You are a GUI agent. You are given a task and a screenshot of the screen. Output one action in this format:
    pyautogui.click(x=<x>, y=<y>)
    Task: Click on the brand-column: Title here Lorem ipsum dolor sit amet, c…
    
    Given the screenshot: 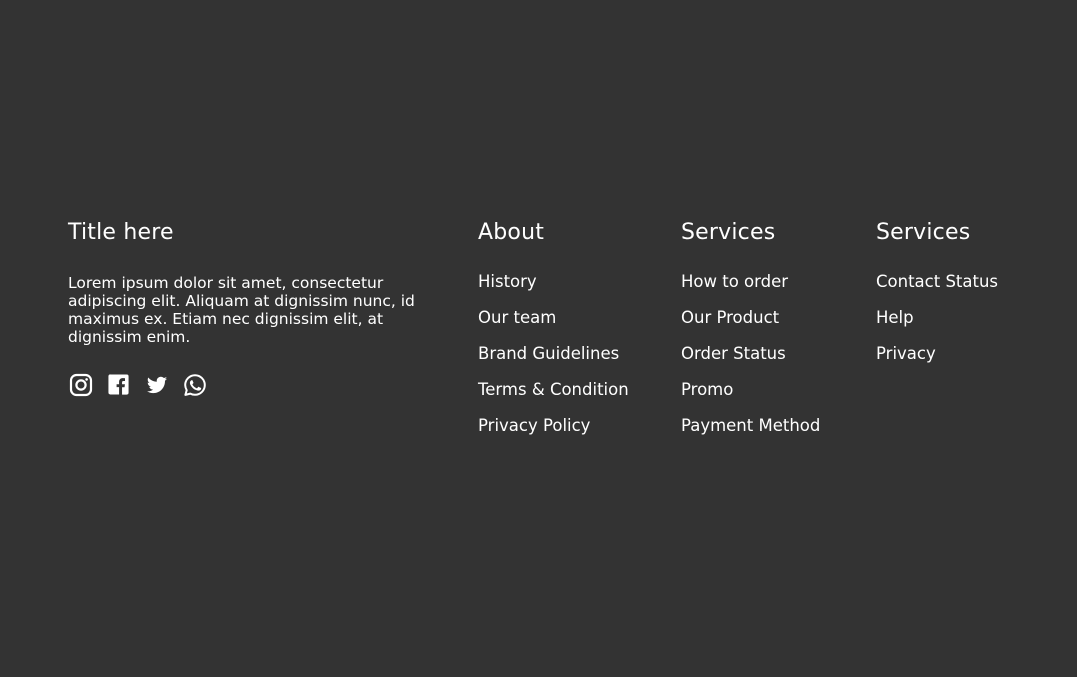 What is the action you would take?
    pyautogui.click(x=248, y=307)
    